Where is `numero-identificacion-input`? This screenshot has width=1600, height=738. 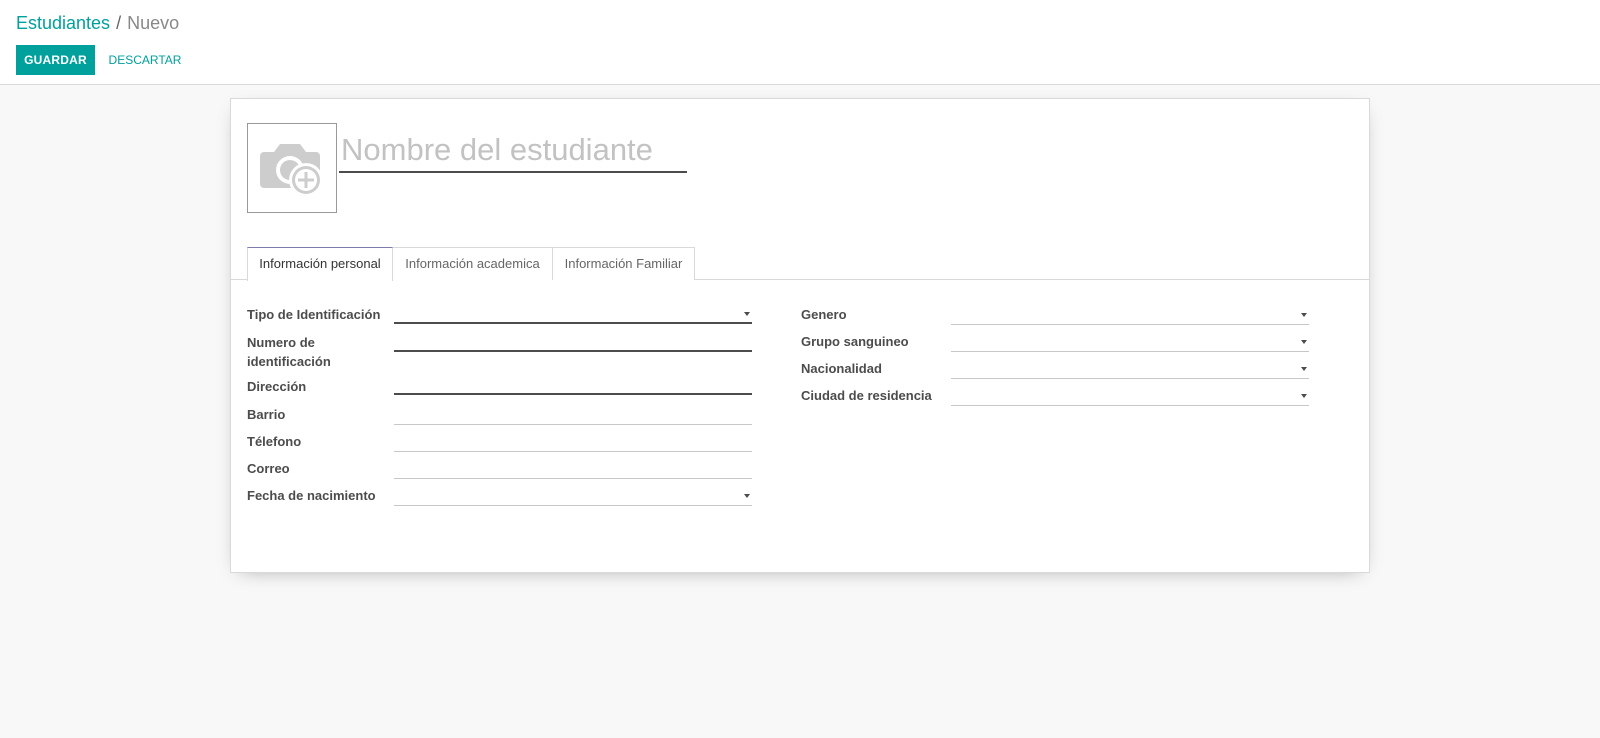 numero-identificacion-input is located at coordinates (573, 341).